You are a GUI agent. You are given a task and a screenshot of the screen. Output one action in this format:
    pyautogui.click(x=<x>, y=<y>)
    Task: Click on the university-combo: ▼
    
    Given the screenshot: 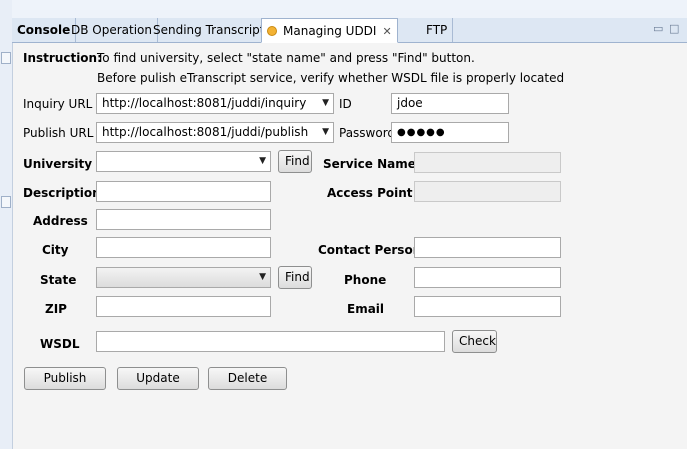 What is the action you would take?
    pyautogui.click(x=183, y=161)
    